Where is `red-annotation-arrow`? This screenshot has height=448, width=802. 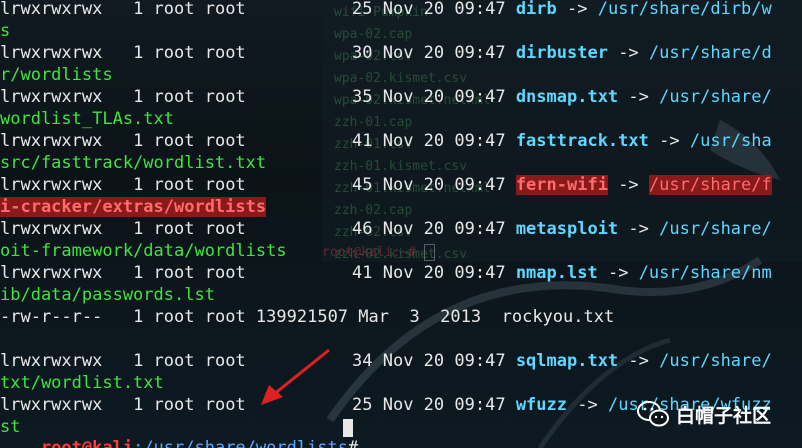 red-annotation-arrow is located at coordinates (295, 376).